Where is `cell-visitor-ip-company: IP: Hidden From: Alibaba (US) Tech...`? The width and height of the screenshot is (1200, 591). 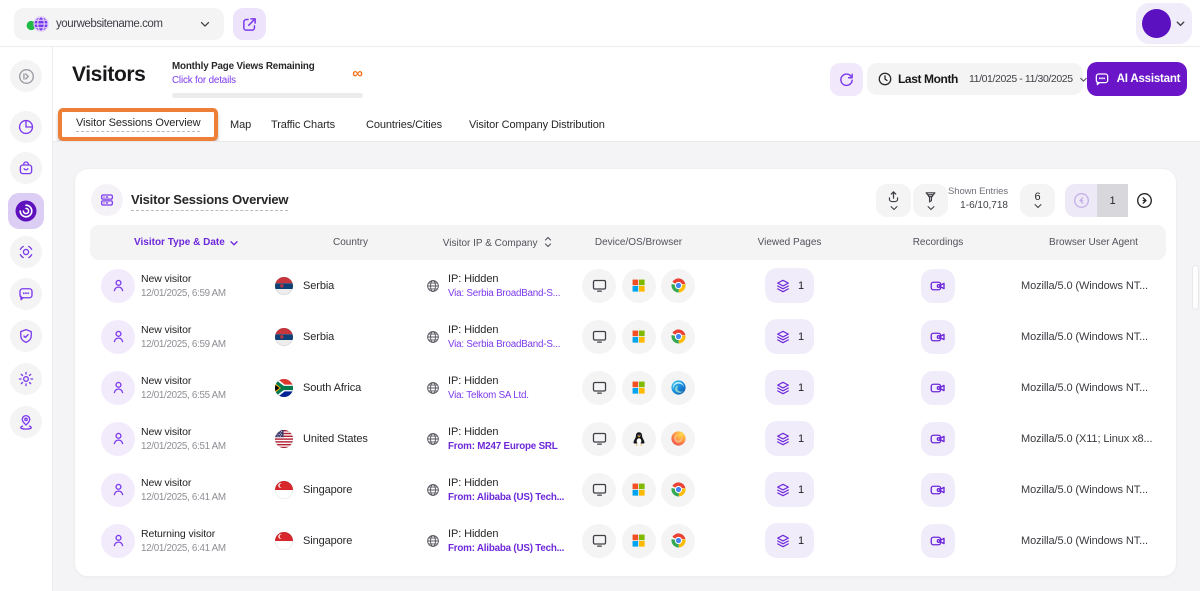 cell-visitor-ip-company: IP: Hidden From: Alibaba (US) Tech... is located at coordinates (498, 541).